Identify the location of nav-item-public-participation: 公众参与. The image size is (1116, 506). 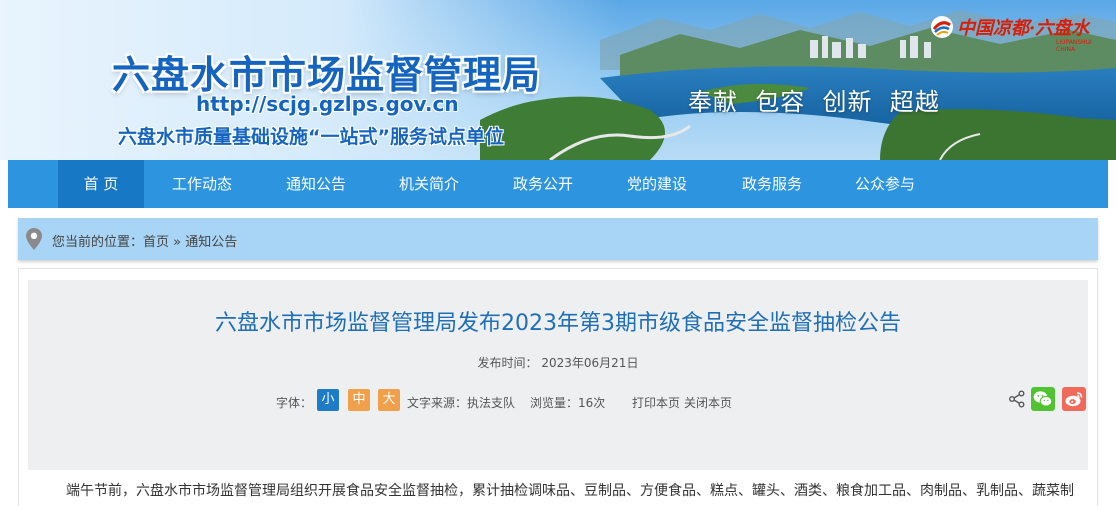
(885, 184).